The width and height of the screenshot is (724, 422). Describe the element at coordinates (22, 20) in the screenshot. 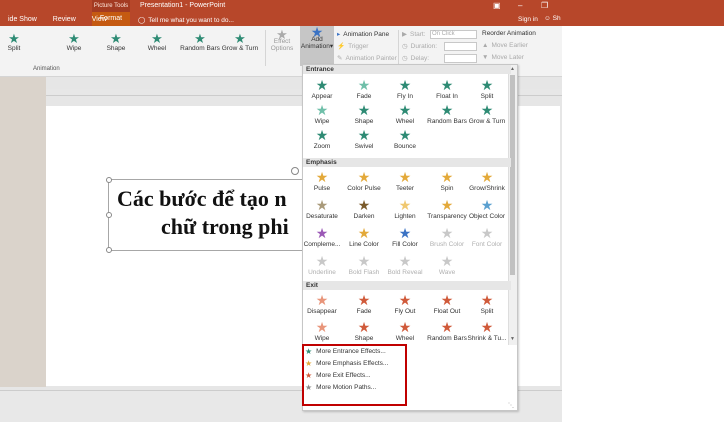

I see `tab-slide-show: ide Show` at that location.